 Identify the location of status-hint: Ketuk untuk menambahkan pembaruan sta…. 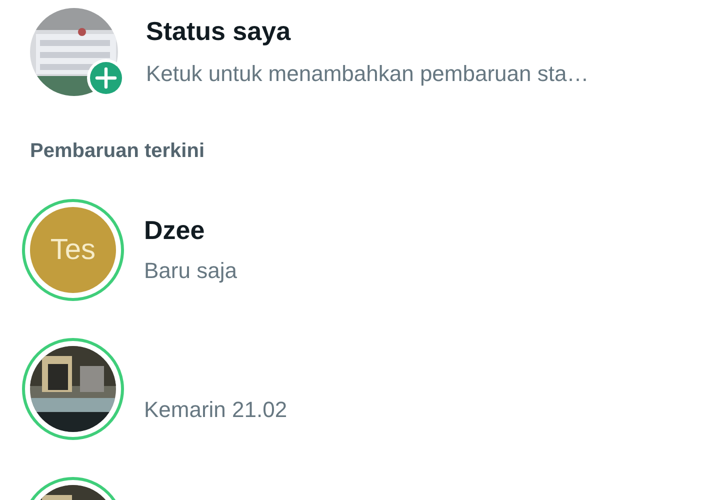
(367, 74).